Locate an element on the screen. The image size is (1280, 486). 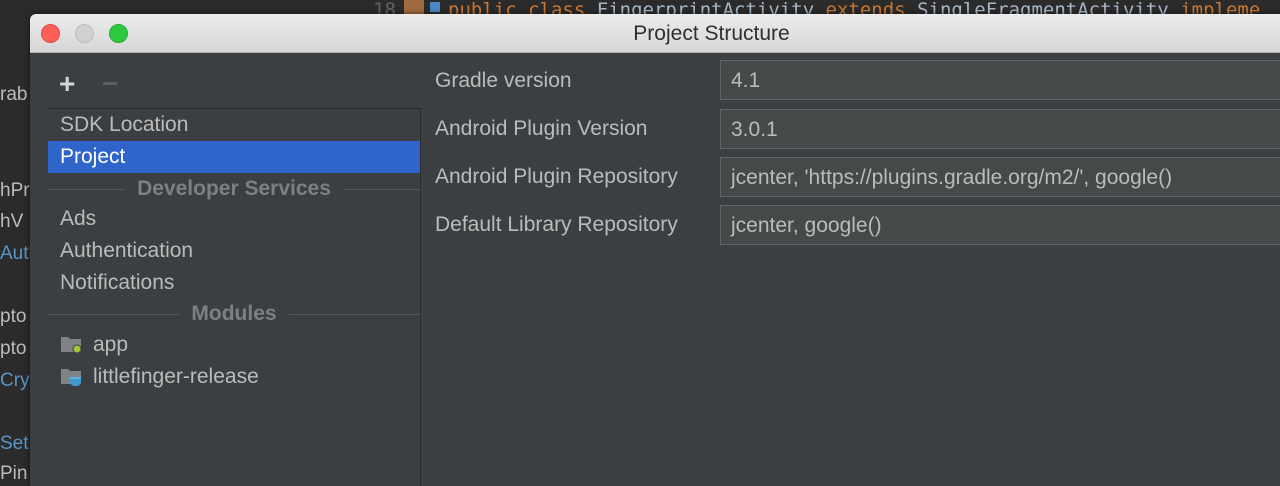
line-number: 18 is located at coordinates (384, 7).